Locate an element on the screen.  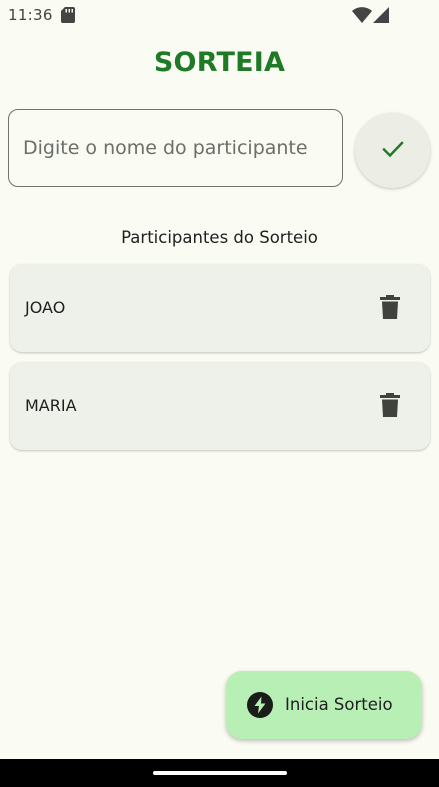
status-bar: 11:36 is located at coordinates (219, 15).